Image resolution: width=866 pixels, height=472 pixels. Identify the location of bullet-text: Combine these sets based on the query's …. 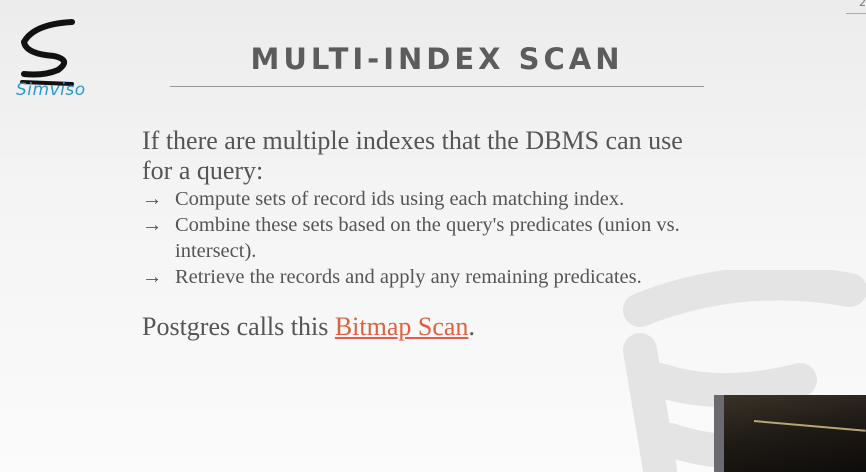
(427, 238).